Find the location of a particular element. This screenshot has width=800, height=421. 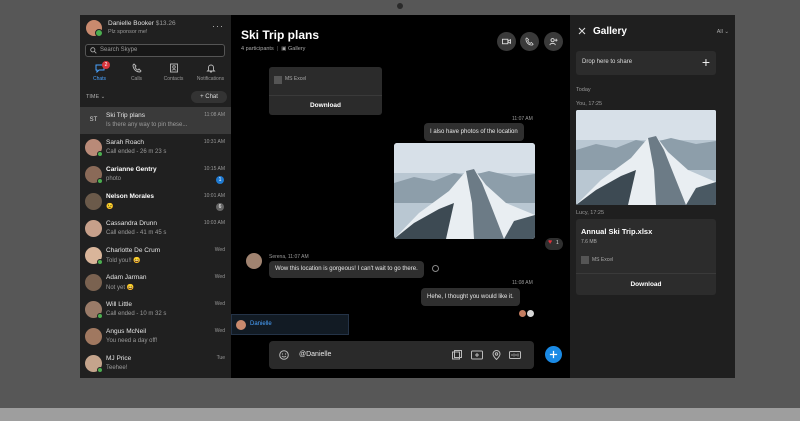

chat-time: 10:15 AM is located at coordinates (214, 169).